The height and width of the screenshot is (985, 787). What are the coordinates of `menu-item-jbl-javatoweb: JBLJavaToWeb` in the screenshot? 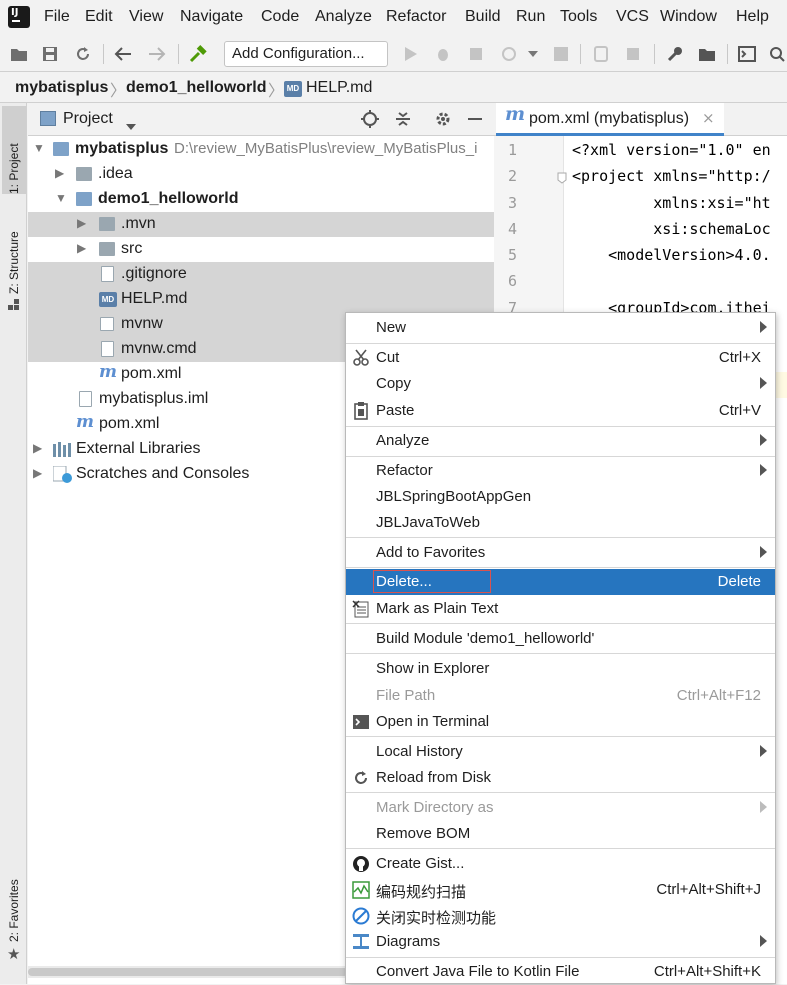 It's located at (560, 523).